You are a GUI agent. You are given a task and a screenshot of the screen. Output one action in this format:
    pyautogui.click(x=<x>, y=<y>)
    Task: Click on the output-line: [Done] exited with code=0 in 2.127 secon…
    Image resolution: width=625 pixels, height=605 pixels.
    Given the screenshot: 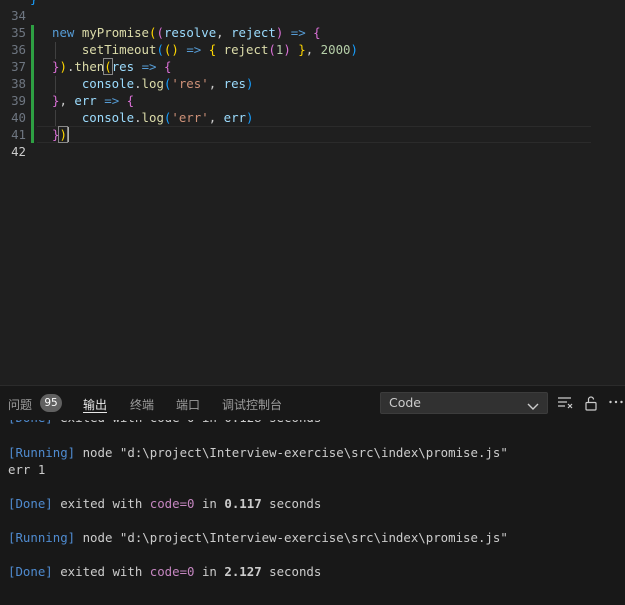 What is the action you would take?
    pyautogui.click(x=165, y=571)
    